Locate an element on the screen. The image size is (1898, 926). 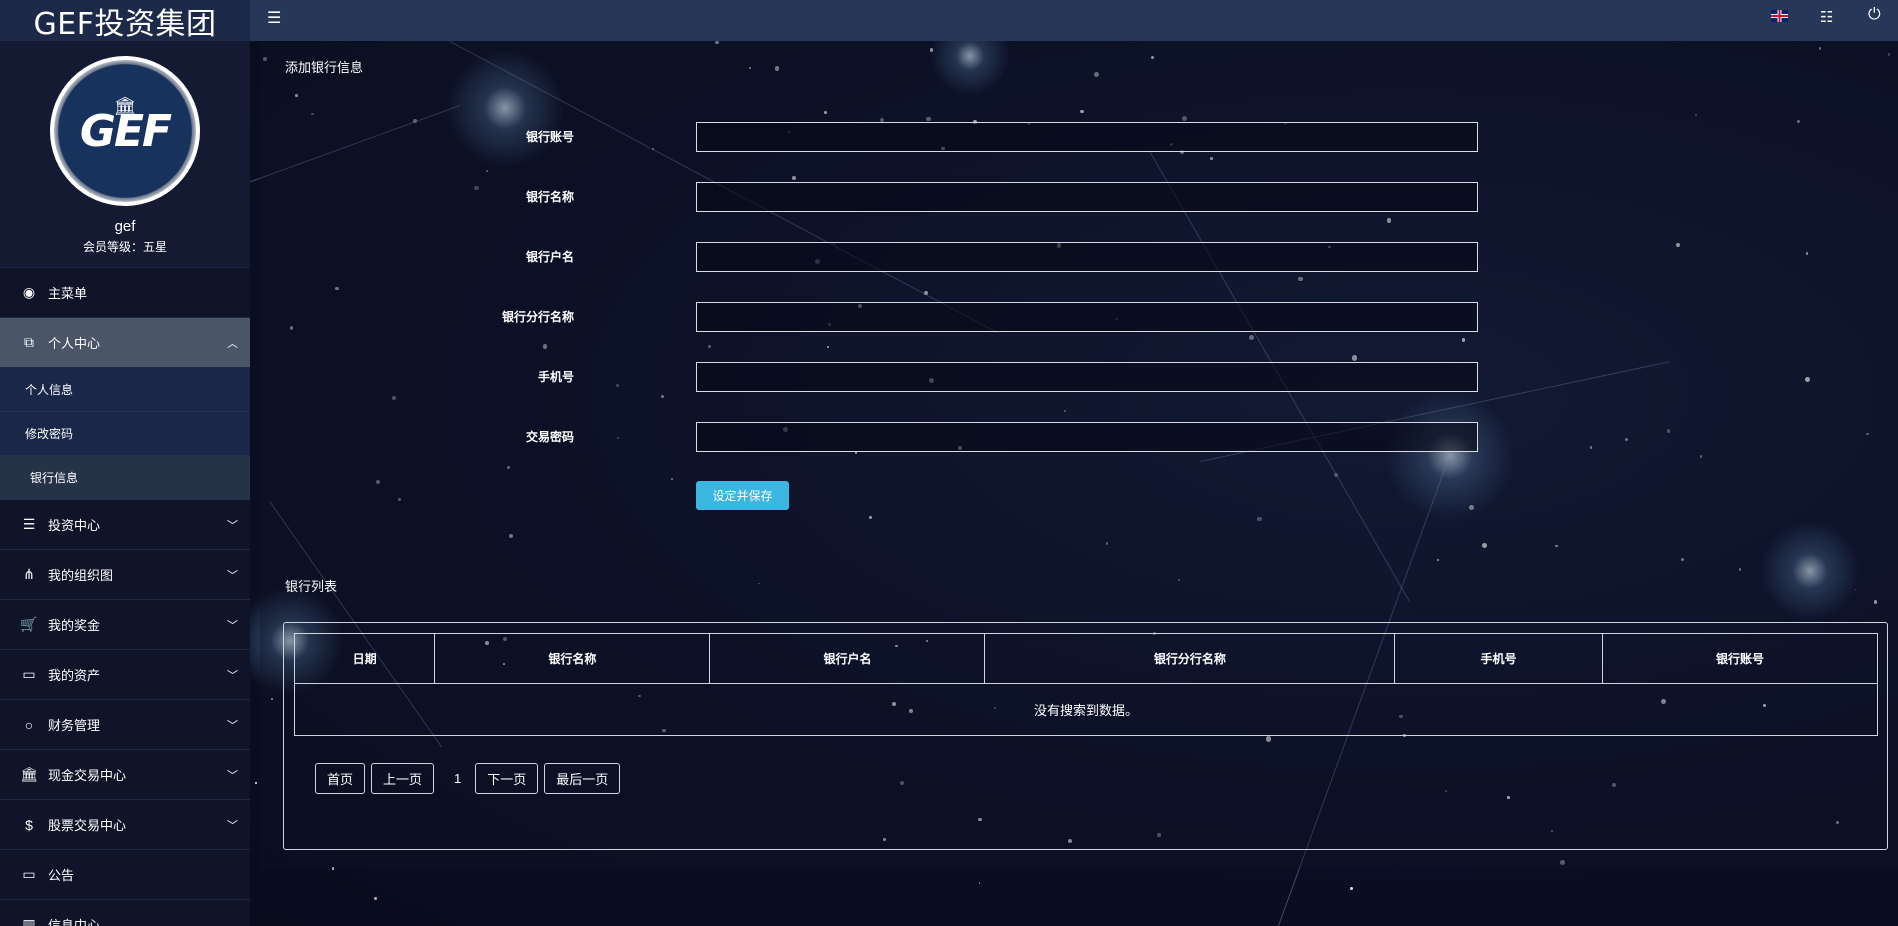
column-header-account-holder: 银行户名 is located at coordinates (847, 658).